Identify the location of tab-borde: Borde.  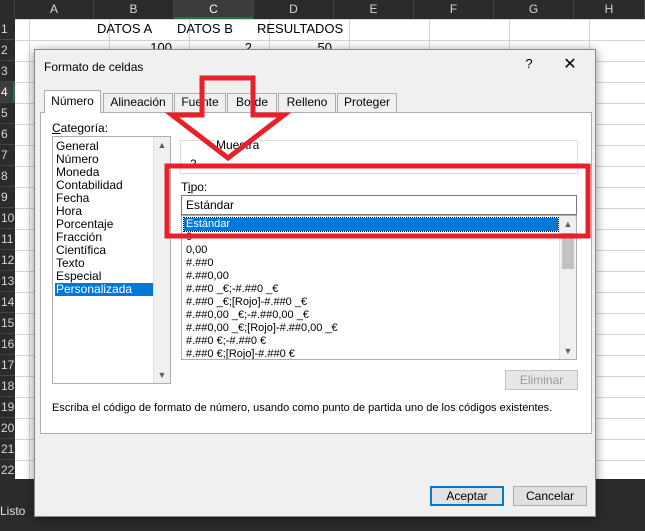
(252, 102).